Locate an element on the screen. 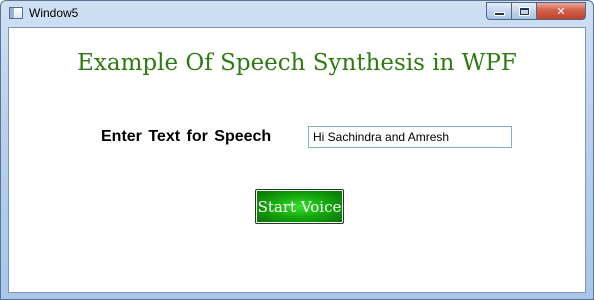 The height and width of the screenshot is (300, 594). minimize-button is located at coordinates (499, 11).